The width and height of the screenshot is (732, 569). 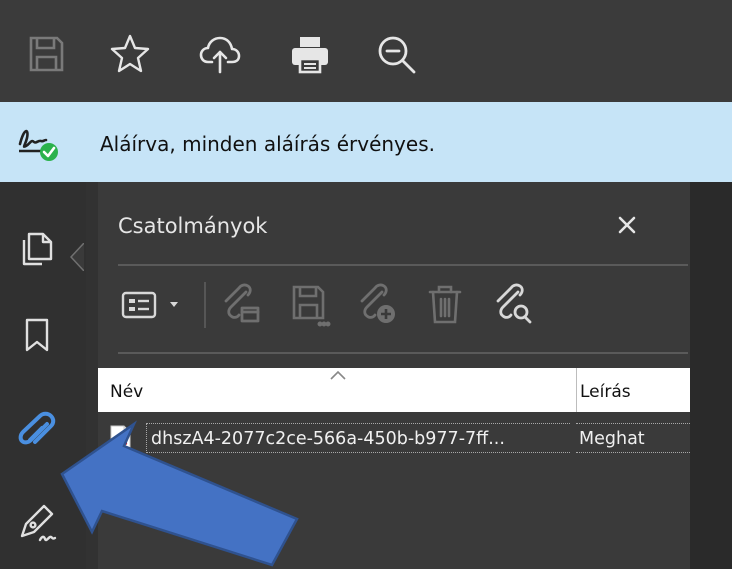 I want to click on bookmark-icon, so click(x=37, y=335).